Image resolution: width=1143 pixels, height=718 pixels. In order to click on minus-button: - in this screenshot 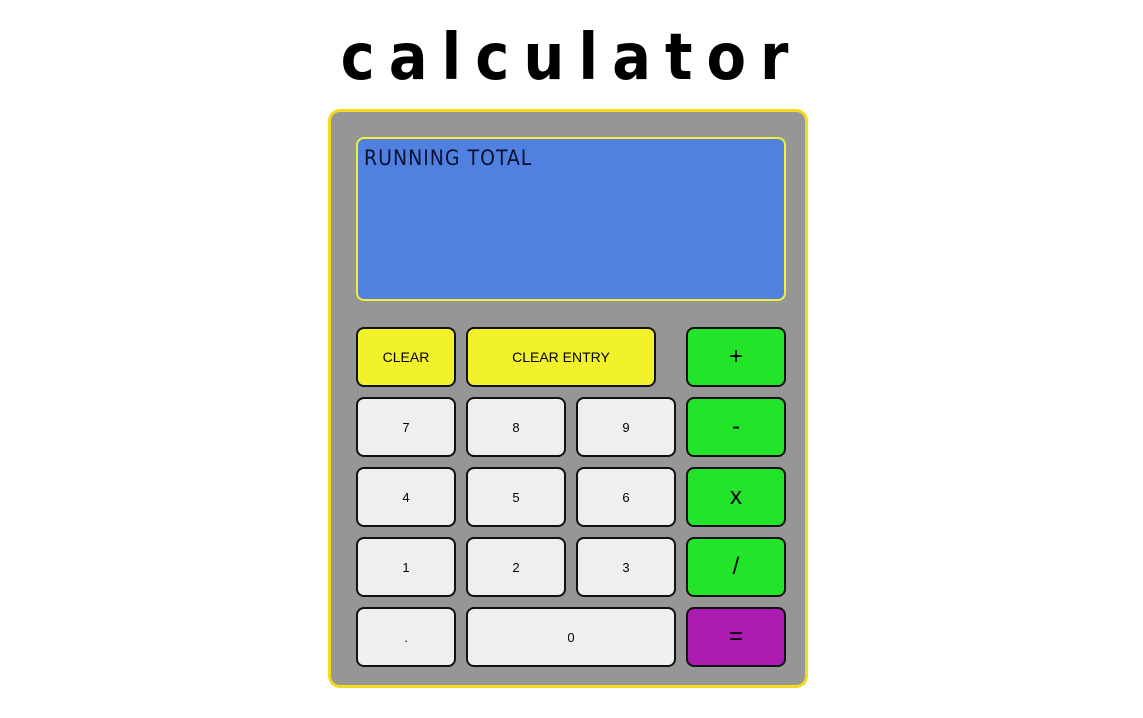, I will do `click(736, 427)`.